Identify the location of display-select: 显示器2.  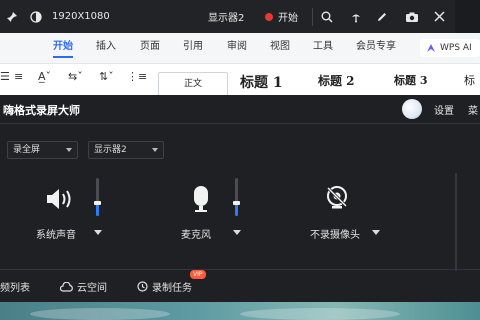
(226, 16).